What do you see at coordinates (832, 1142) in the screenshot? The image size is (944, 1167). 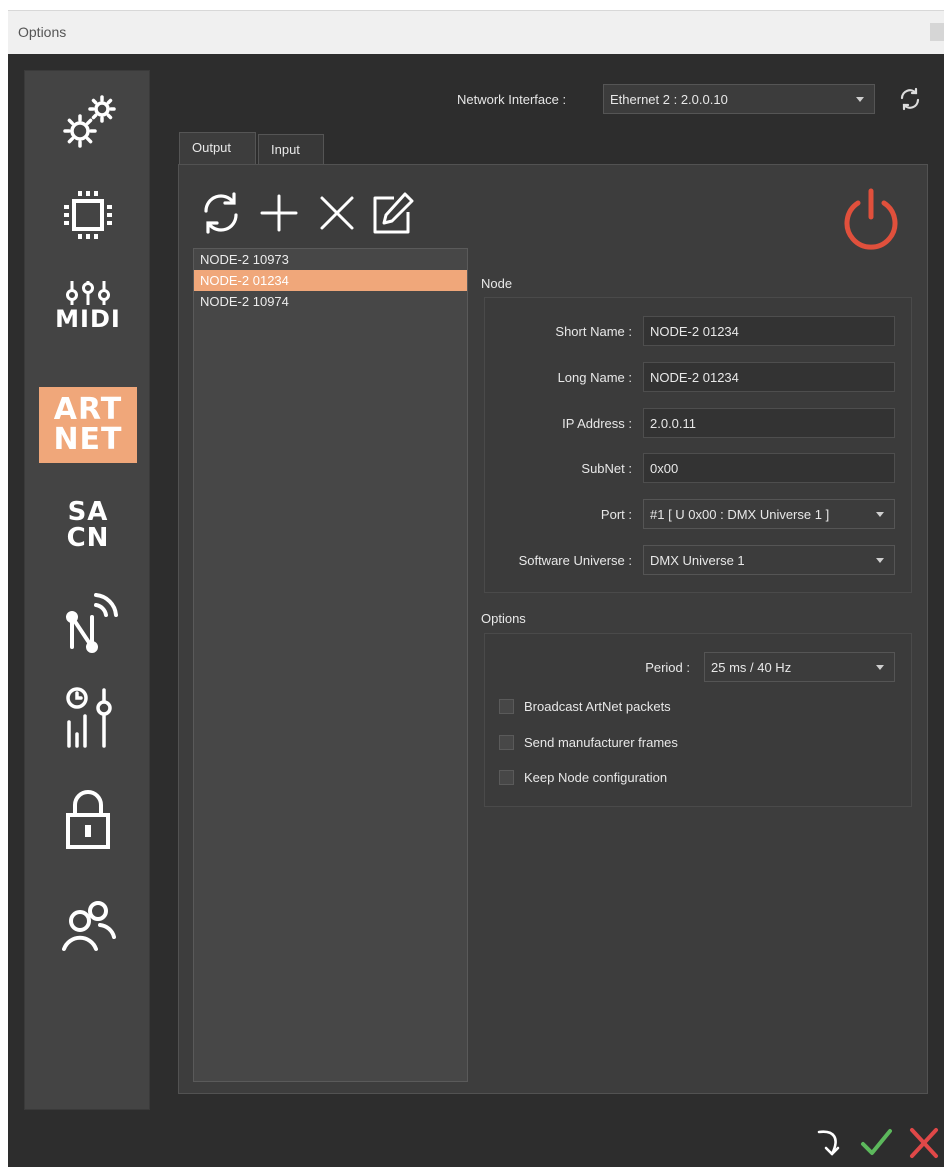 I see `apply-icon` at bounding box center [832, 1142].